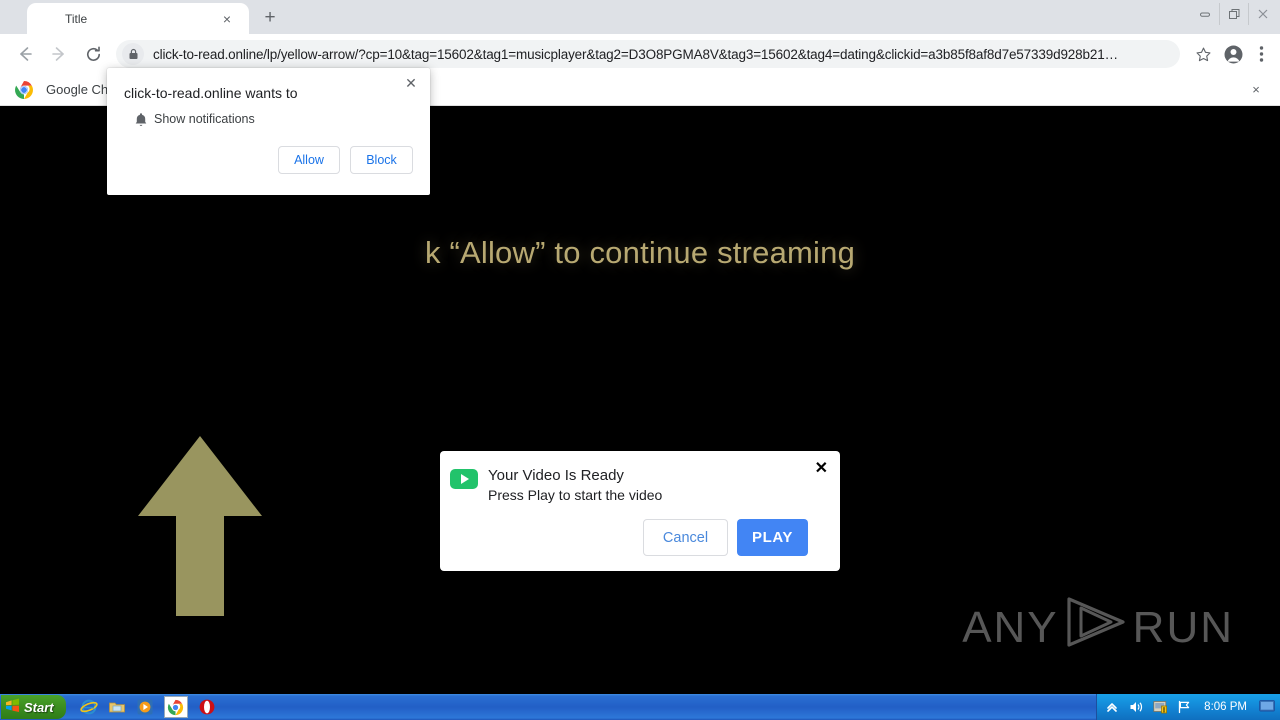 Image resolution: width=1280 pixels, height=720 pixels. Describe the element at coordinates (207, 707) in the screenshot. I see `opera-icon` at that location.